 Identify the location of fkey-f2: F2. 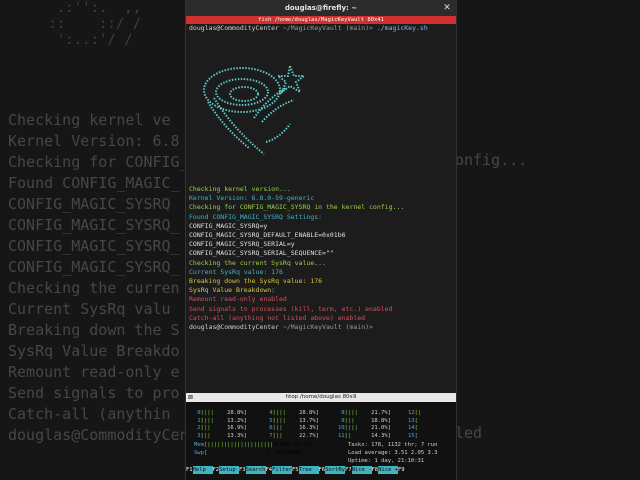
(216, 470).